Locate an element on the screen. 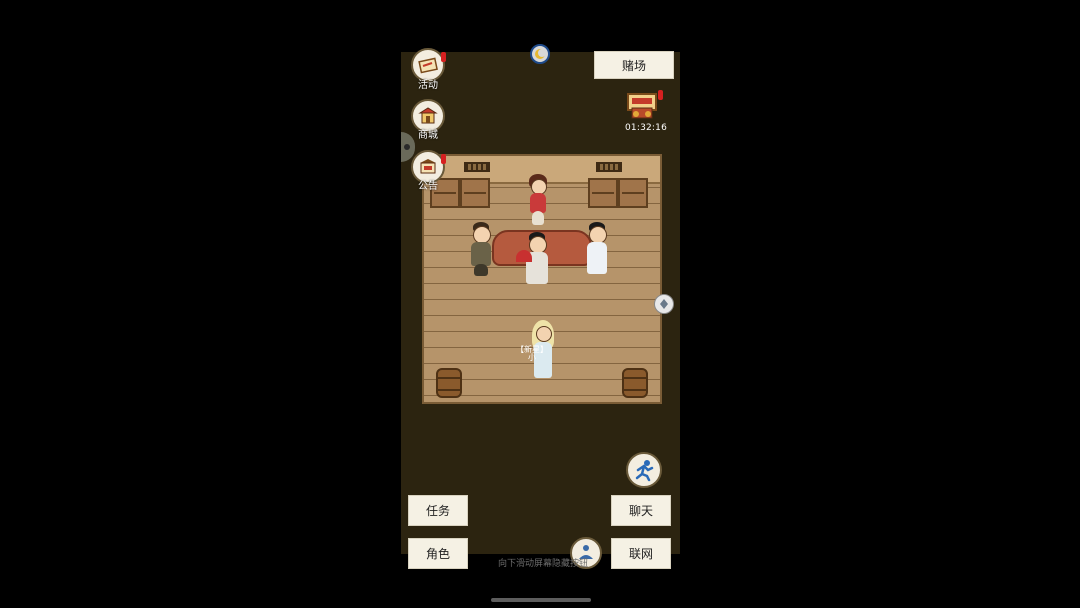 The height and width of the screenshot is (608, 1080). shop-stall-icon is located at coordinates (428, 115).